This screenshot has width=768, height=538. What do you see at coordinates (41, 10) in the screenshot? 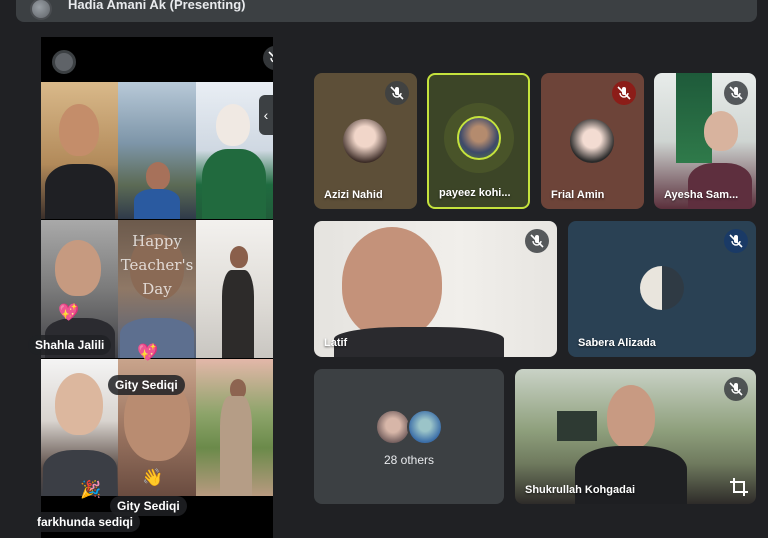
I see `presenter-avatar` at bounding box center [41, 10].